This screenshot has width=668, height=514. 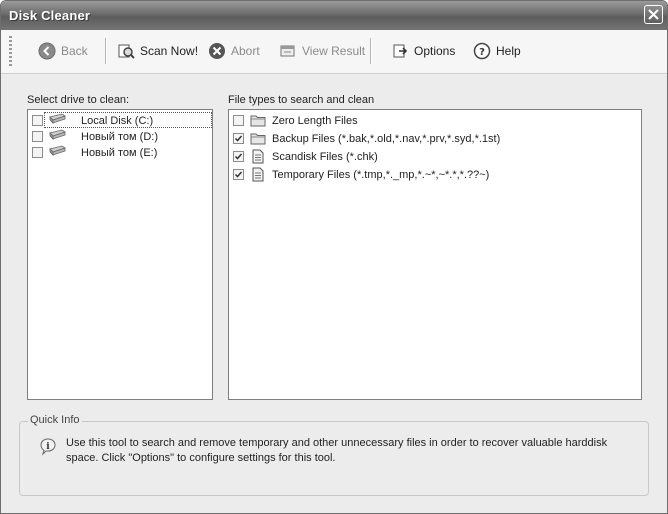 I want to click on backup-files-checkbox, so click(x=238, y=138).